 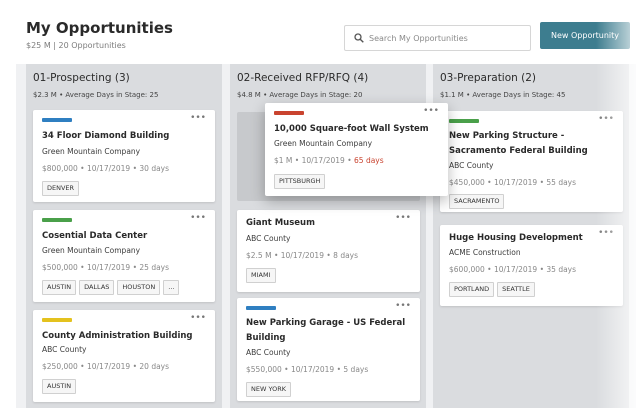 I want to click on location-tag: DENVER, so click(x=61, y=188).